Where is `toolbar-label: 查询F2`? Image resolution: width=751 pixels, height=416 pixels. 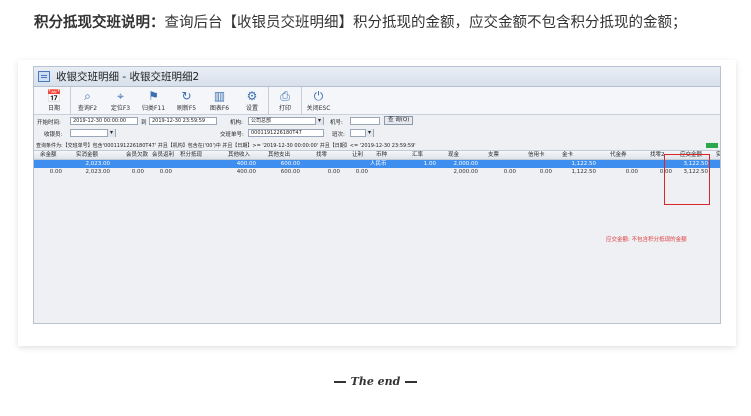 toolbar-label: 查询F2 is located at coordinates (87, 108).